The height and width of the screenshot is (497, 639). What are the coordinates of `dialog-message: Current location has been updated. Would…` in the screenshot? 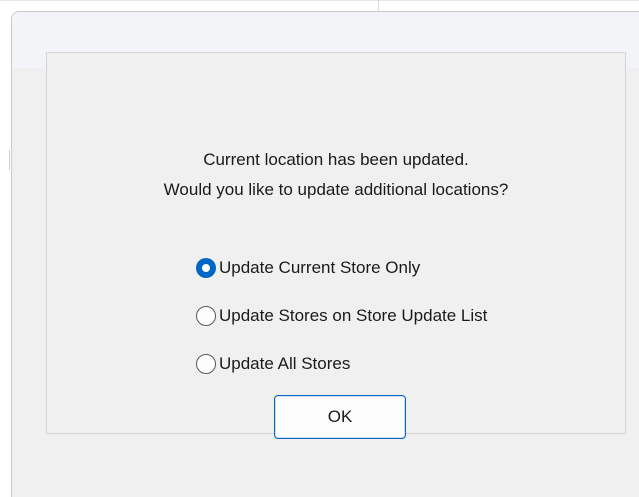 It's located at (336, 175).